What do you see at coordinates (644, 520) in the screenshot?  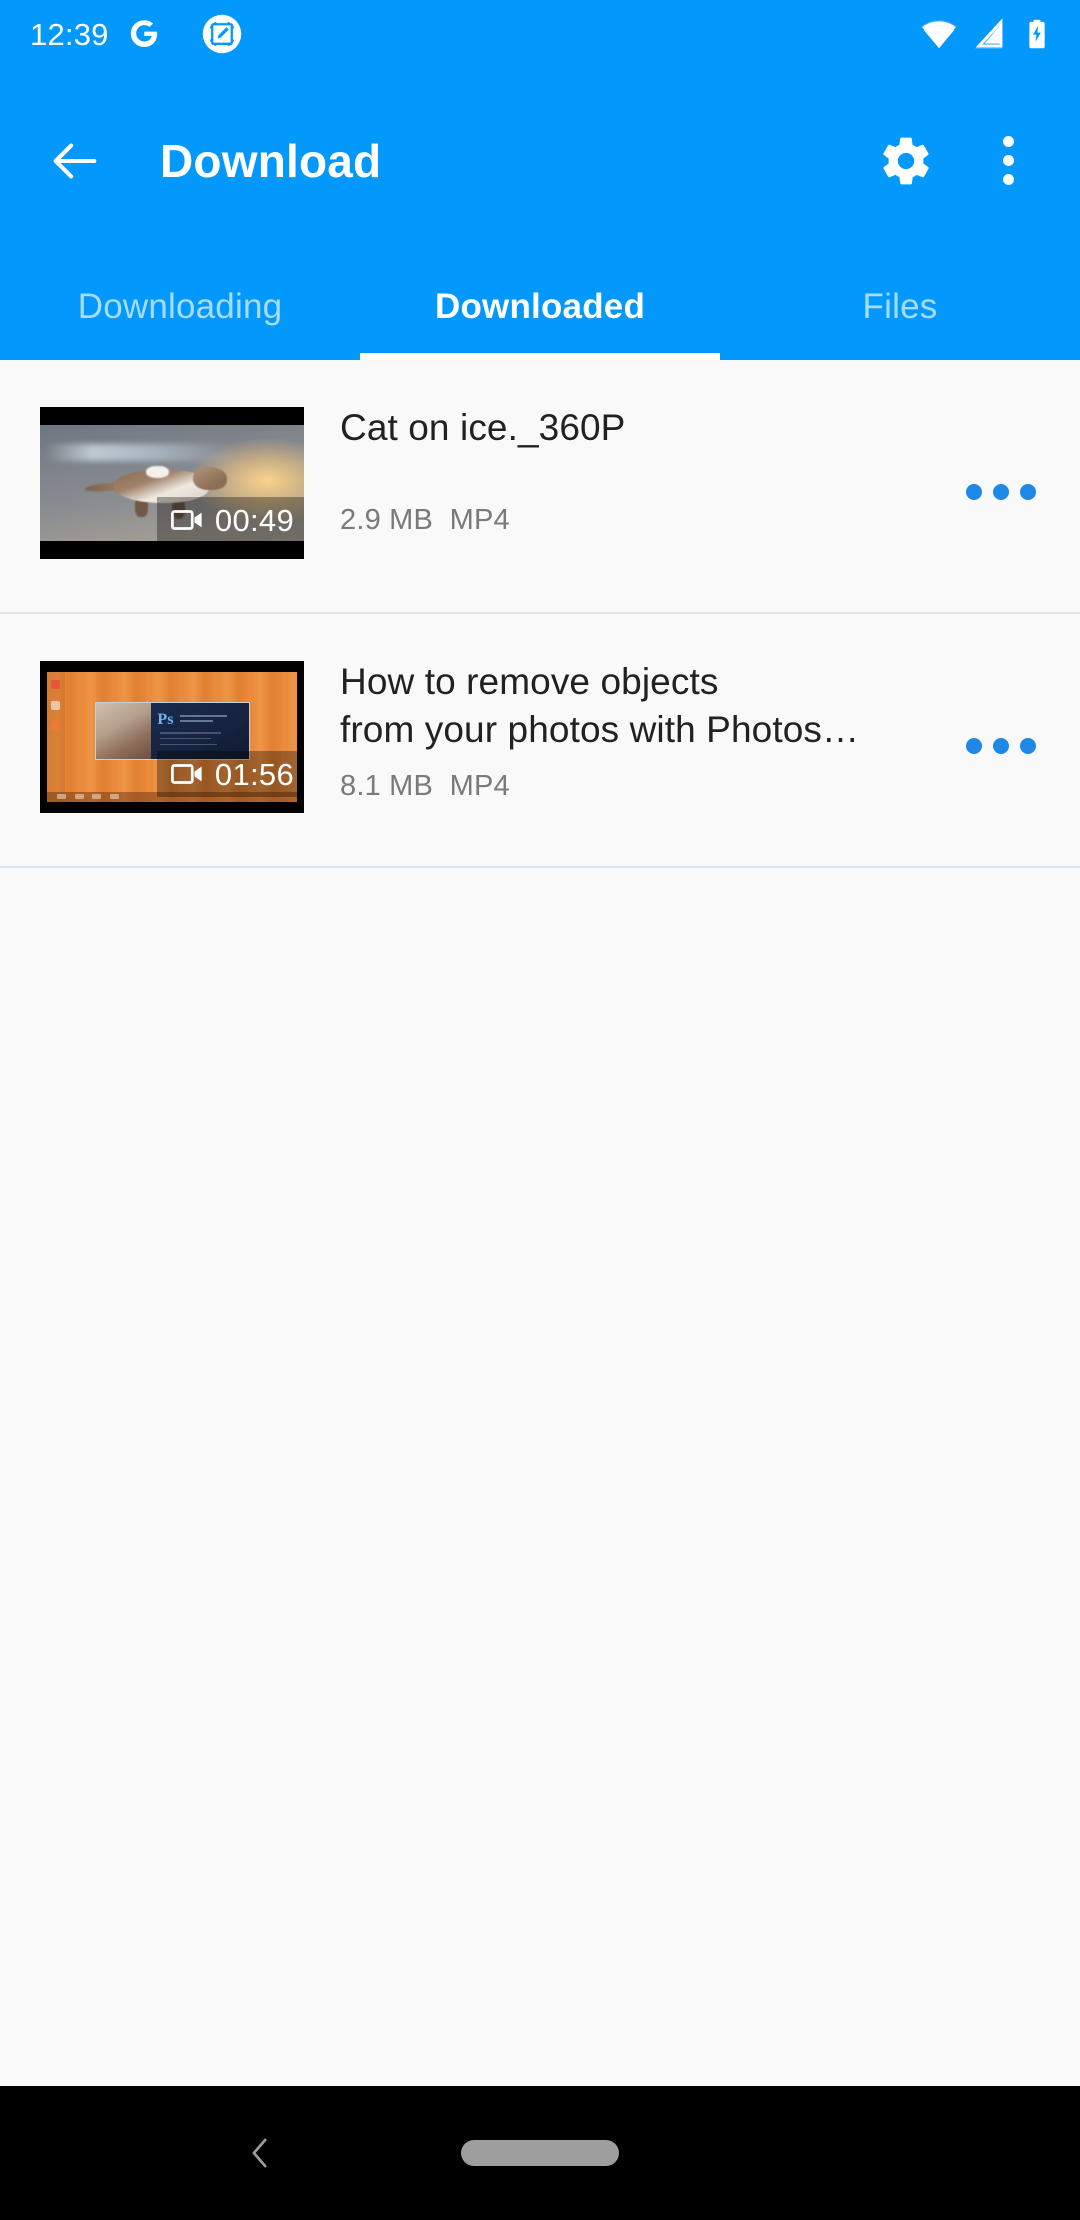 I see `item-meta: 2.9 MB MP4` at bounding box center [644, 520].